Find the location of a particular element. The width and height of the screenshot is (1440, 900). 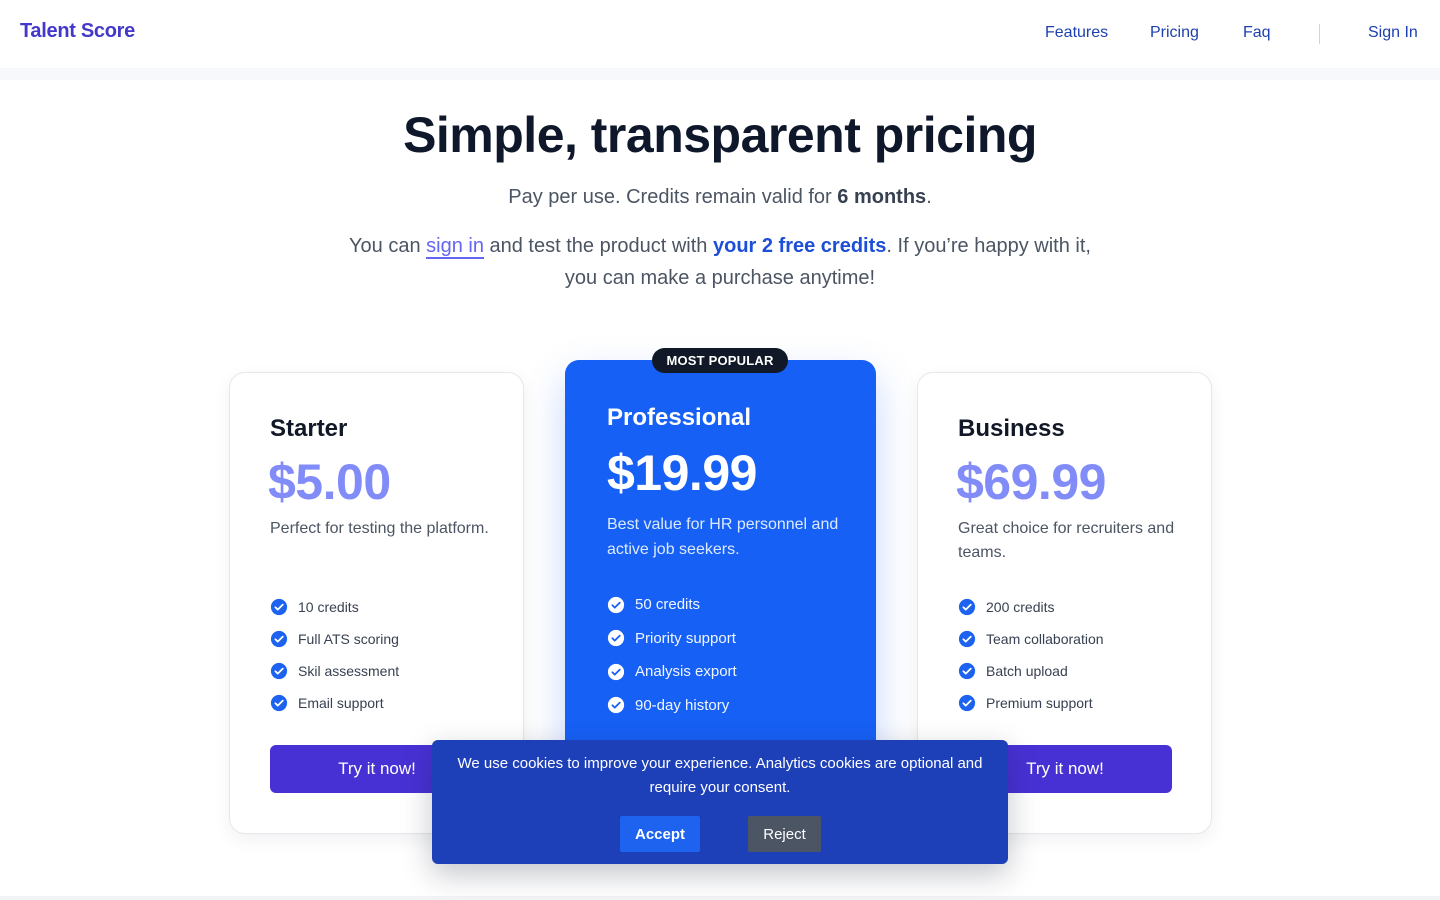

feature-label: Email support is located at coordinates (341, 703).